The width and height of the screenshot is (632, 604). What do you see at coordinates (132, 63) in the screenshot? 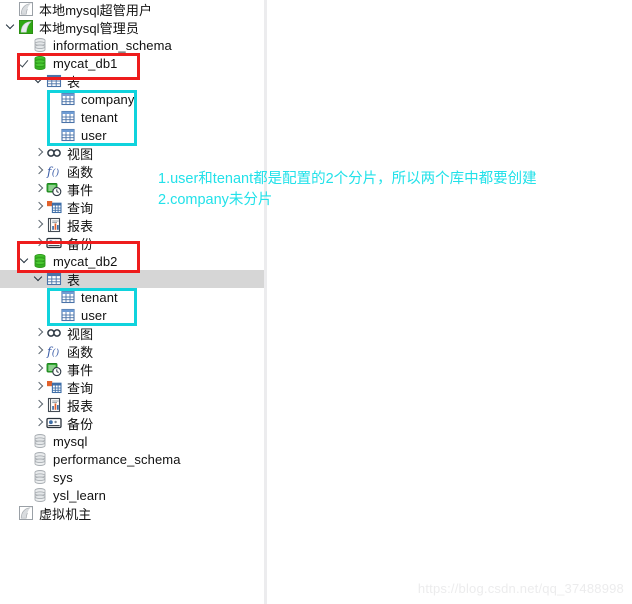
I see `tree-row-db-mycat-db1: mycat_db1` at bounding box center [132, 63].